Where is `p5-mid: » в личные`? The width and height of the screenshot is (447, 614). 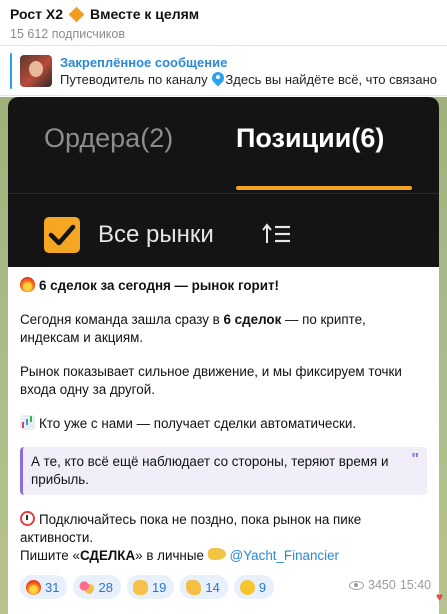
p5-mid: » в личные is located at coordinates (169, 555).